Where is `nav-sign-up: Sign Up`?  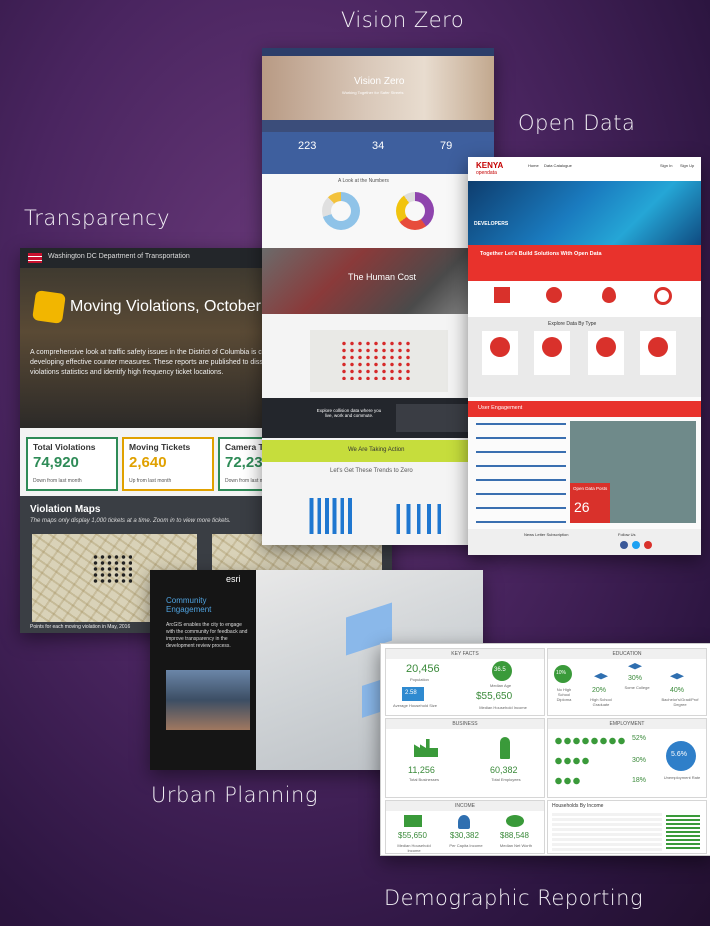
nav-sign-up: Sign Up is located at coordinates (687, 165).